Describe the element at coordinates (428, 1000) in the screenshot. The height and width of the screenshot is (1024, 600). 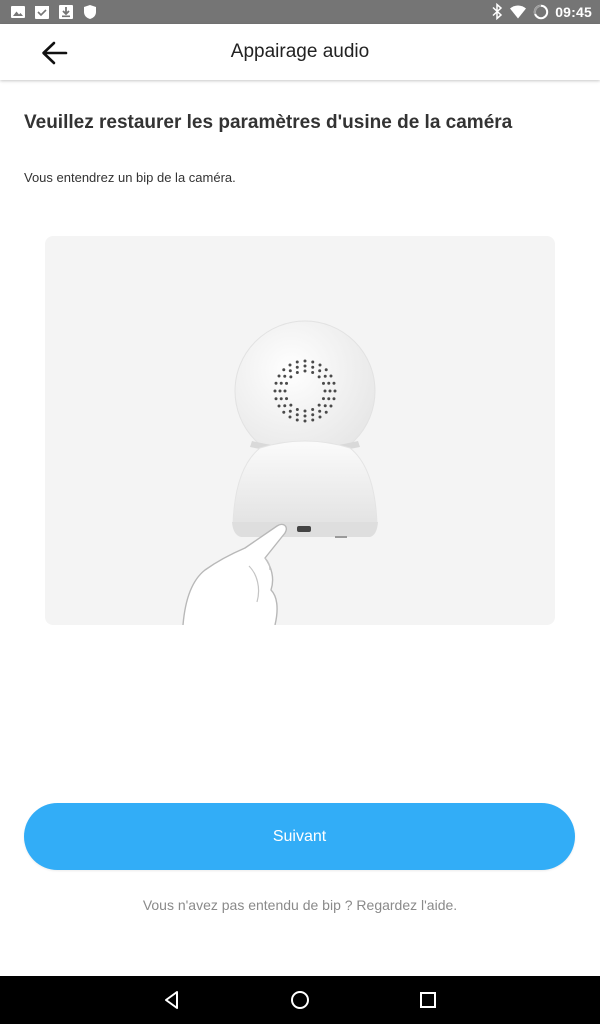
I see `recents-square-icon` at that location.